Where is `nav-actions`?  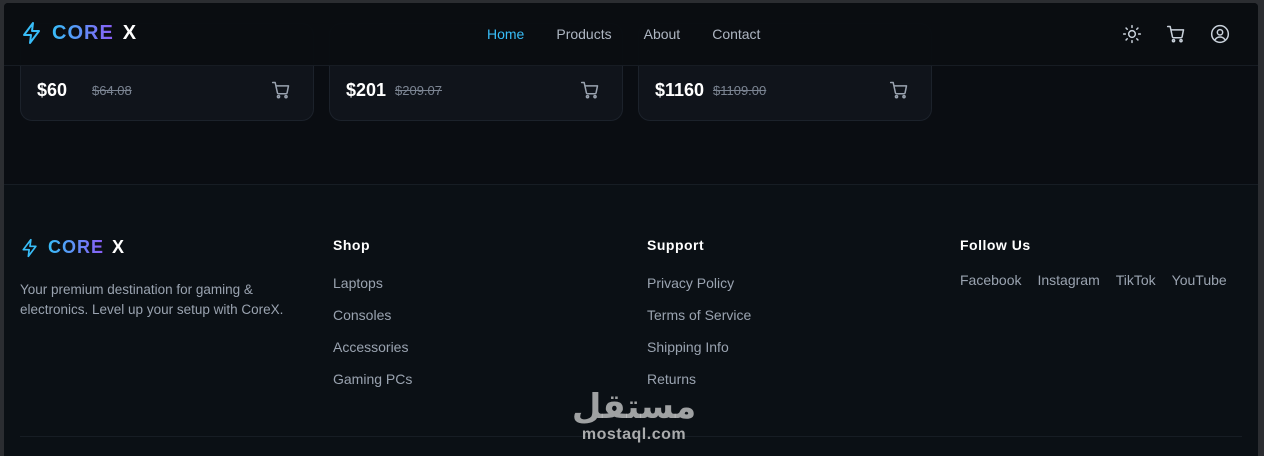 nav-actions is located at coordinates (1176, 34).